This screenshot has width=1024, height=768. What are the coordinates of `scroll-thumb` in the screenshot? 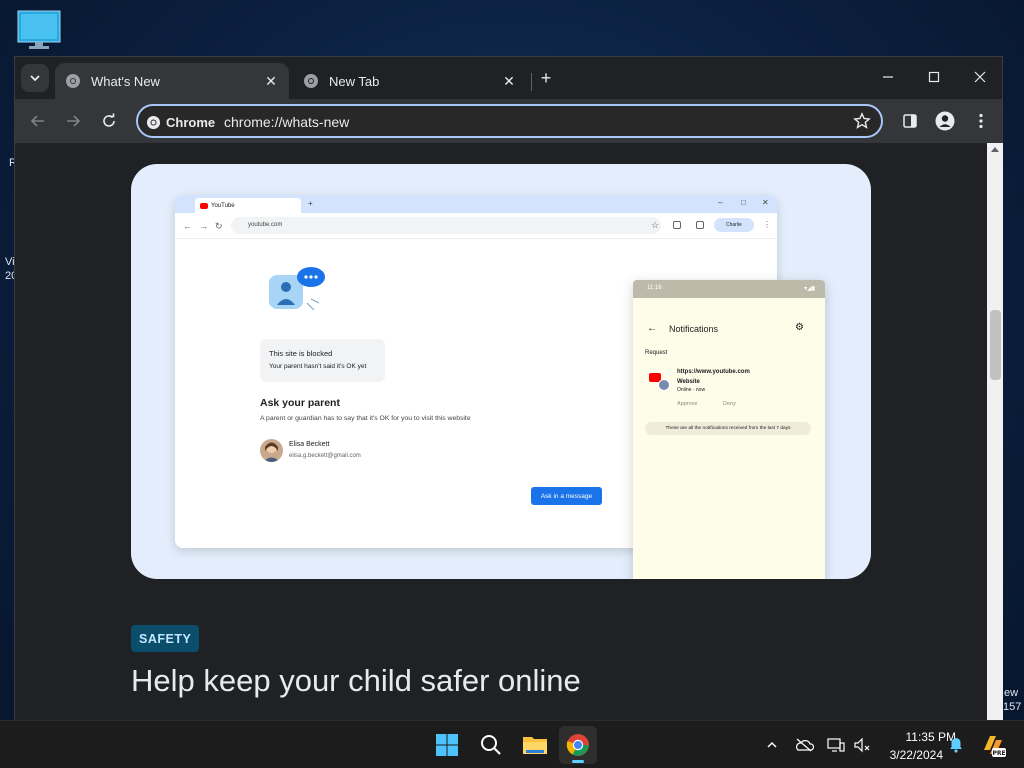 It's located at (995, 345).